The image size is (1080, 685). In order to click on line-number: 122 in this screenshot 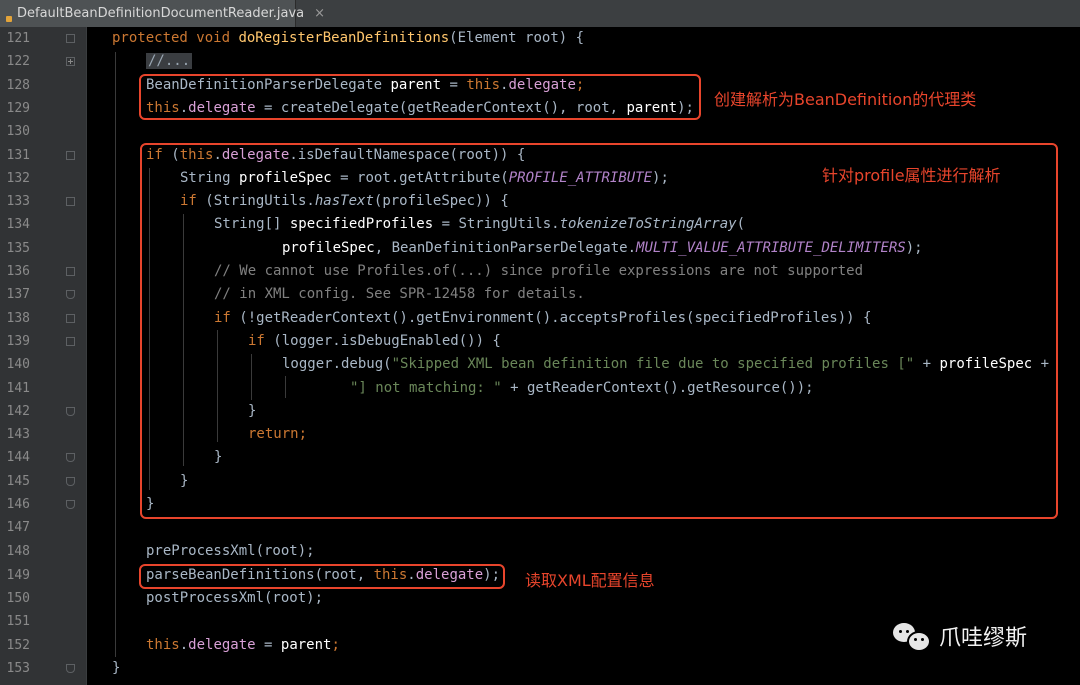, I will do `click(15, 61)`.